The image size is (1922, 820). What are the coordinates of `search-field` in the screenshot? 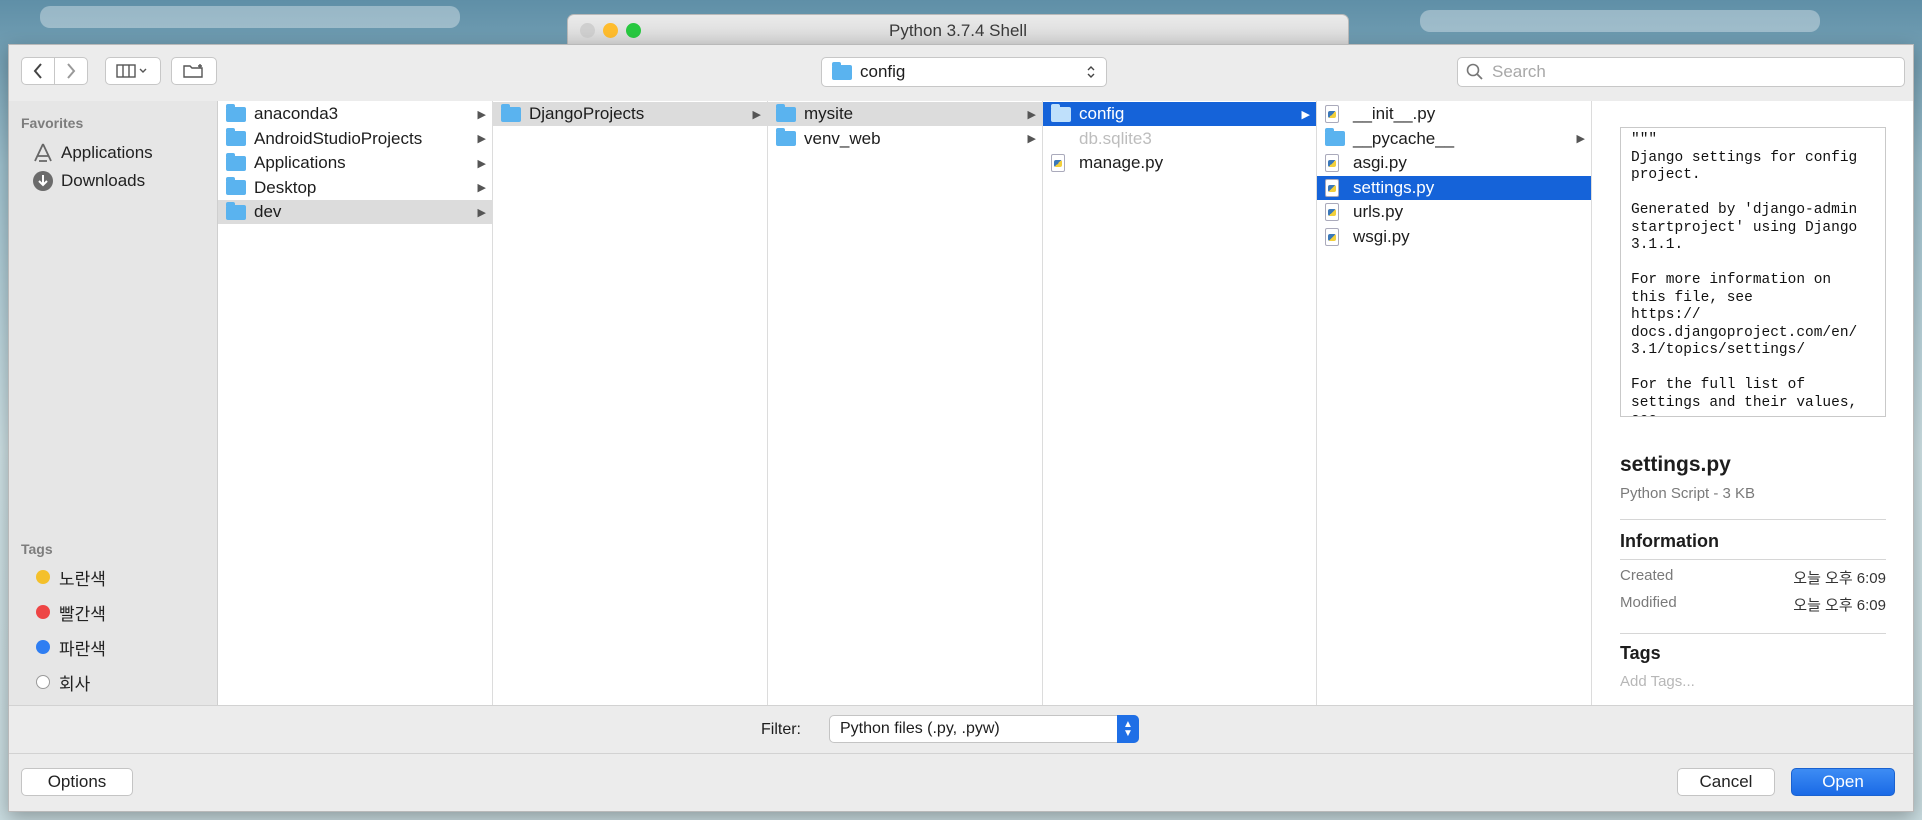 It's located at (1681, 72).